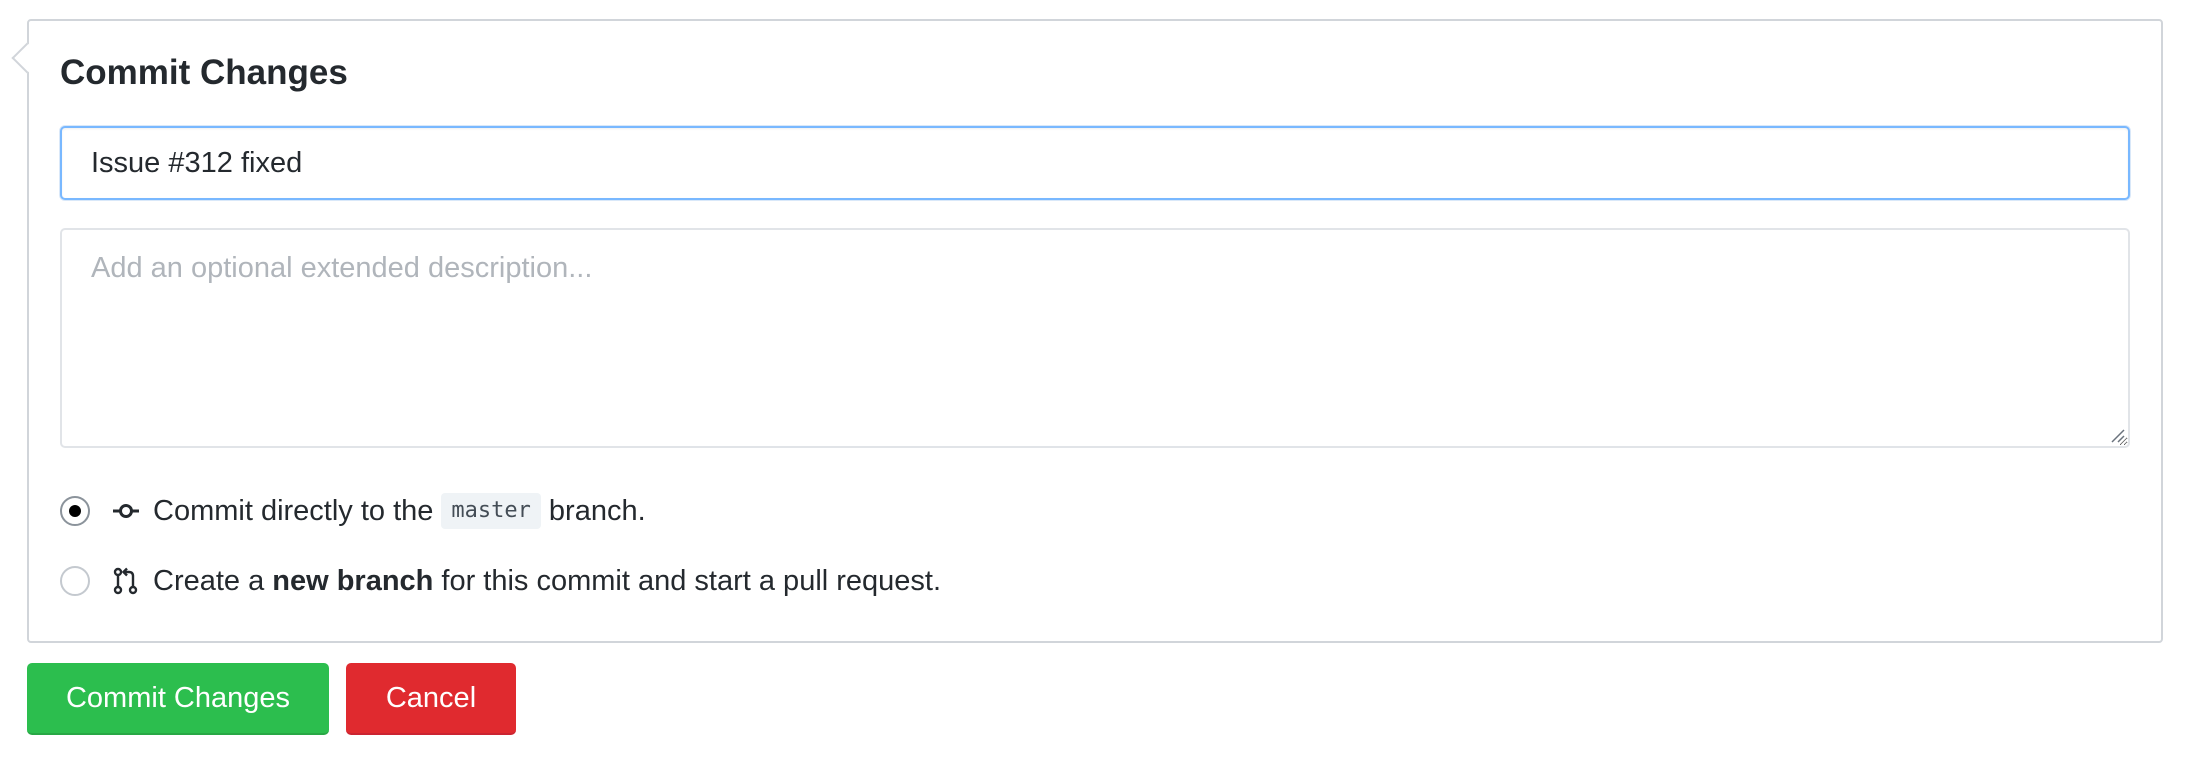 This screenshot has height=762, width=2186. Describe the element at coordinates (126, 511) in the screenshot. I see `git-commit-icon` at that location.